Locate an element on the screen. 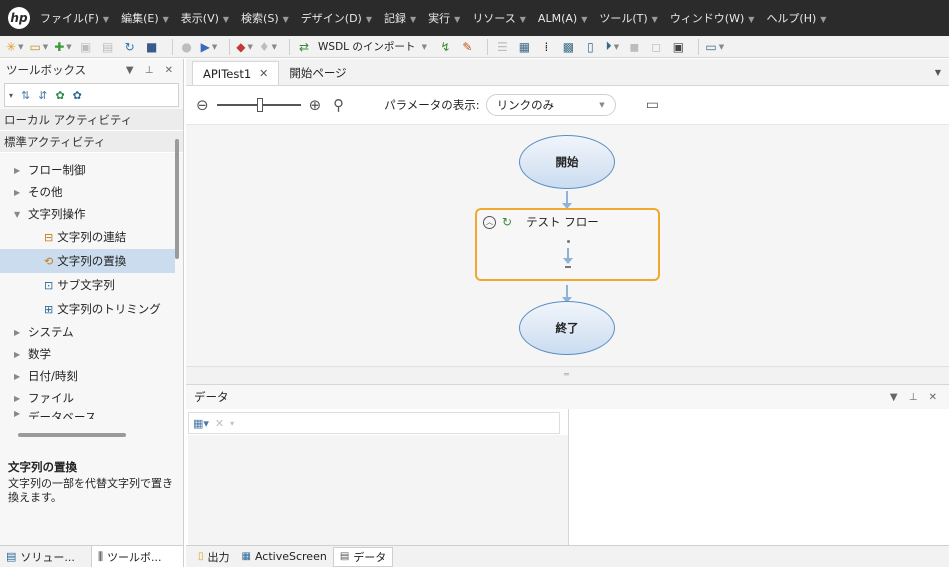  delete-icon: ✕ is located at coordinates (219, 423).